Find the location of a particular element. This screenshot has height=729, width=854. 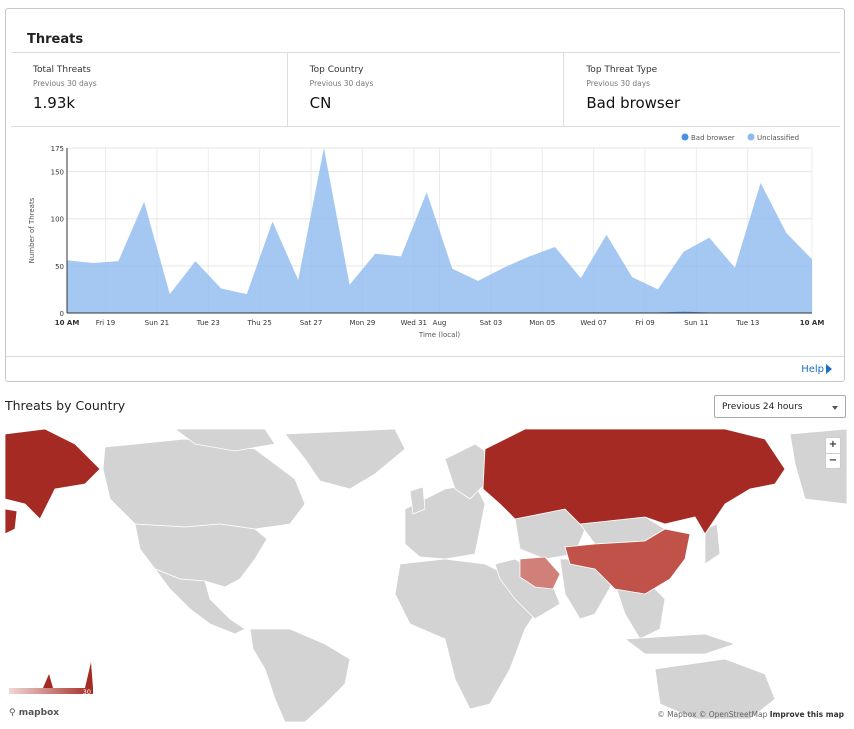

x-tick-label: Wed 31 is located at coordinates (414, 323).